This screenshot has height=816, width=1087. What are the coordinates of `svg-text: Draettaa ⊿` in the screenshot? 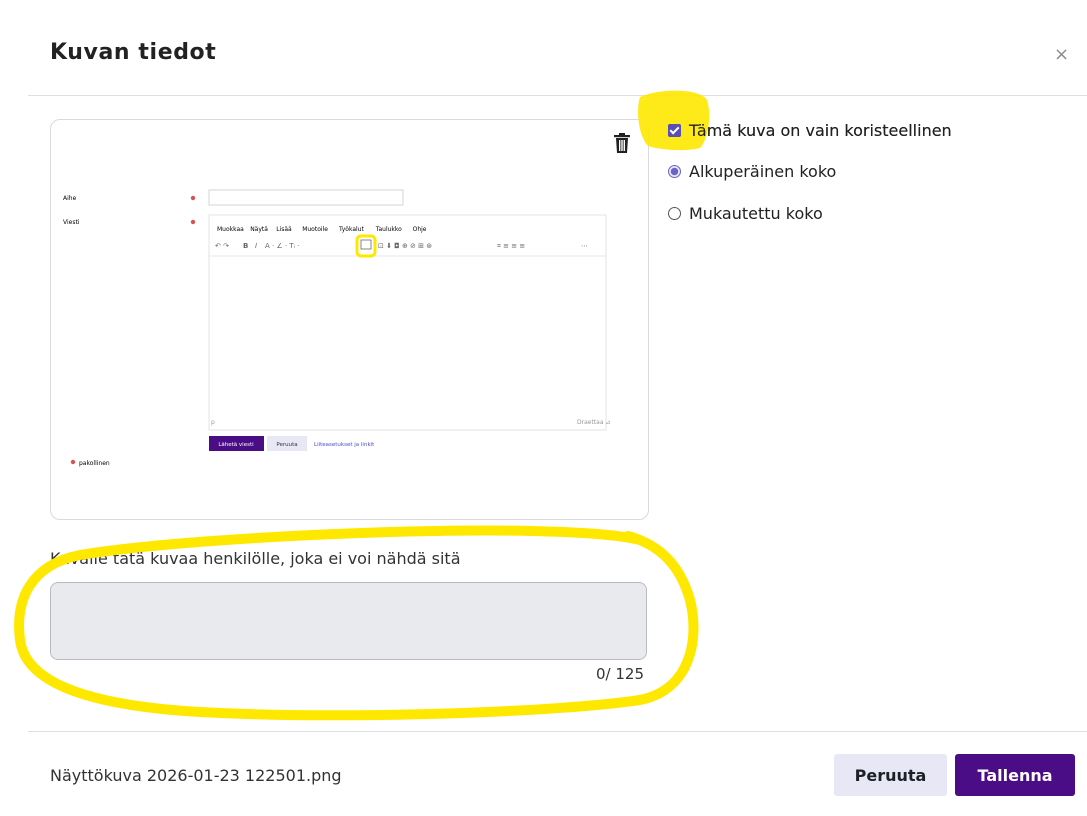 It's located at (593, 422).